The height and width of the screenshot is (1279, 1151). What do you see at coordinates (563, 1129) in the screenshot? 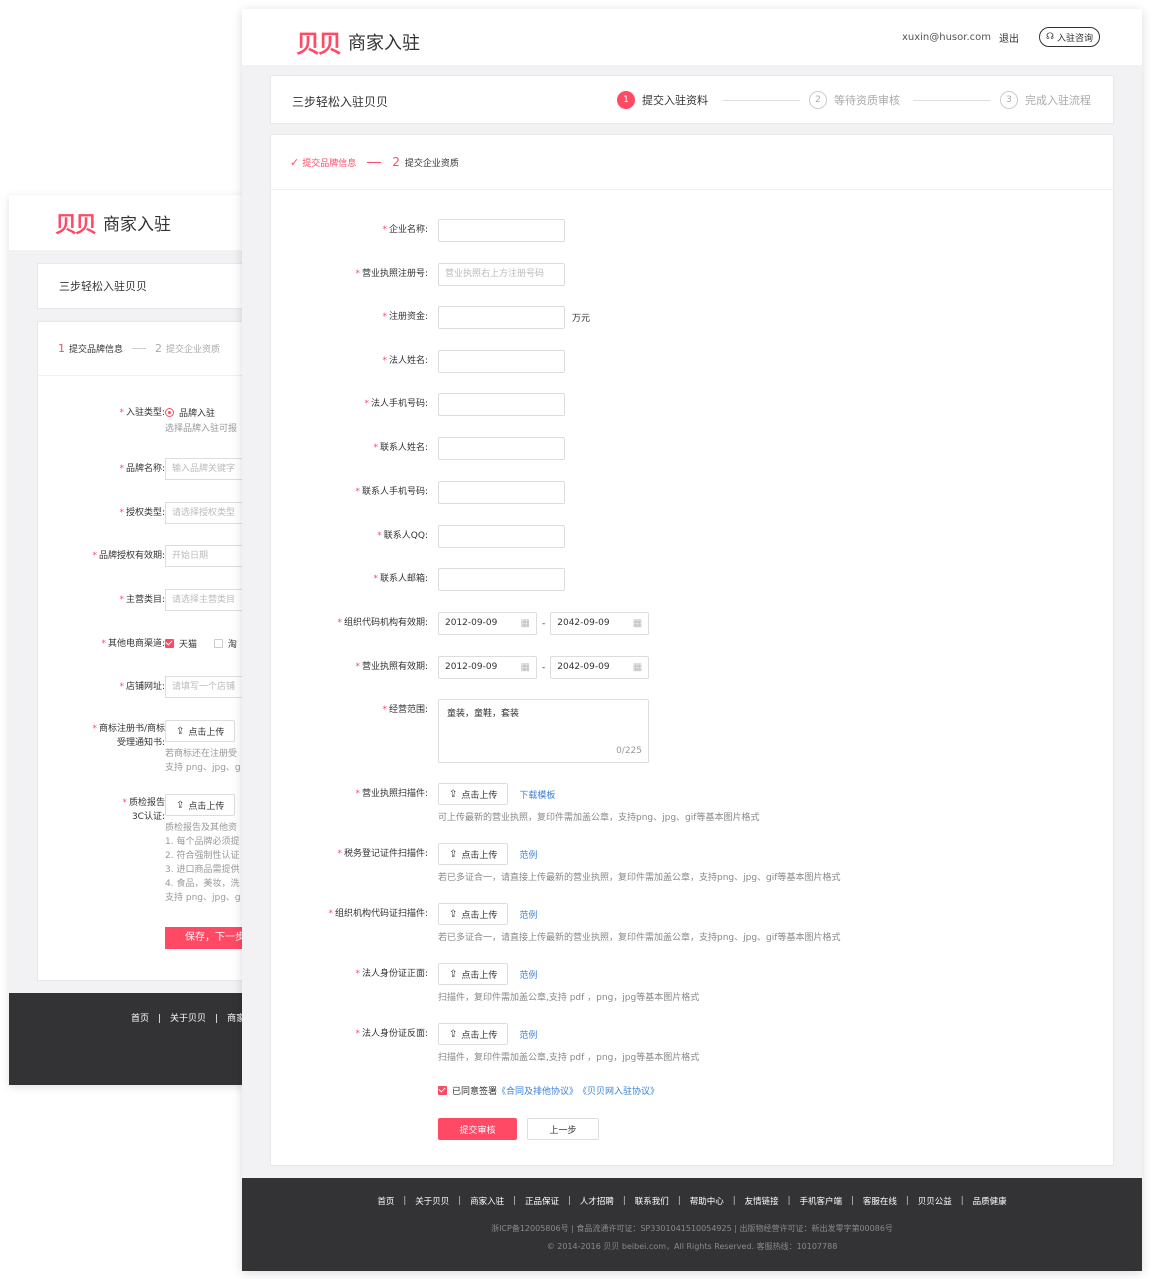
I see `previous-step-button: 上一步` at bounding box center [563, 1129].